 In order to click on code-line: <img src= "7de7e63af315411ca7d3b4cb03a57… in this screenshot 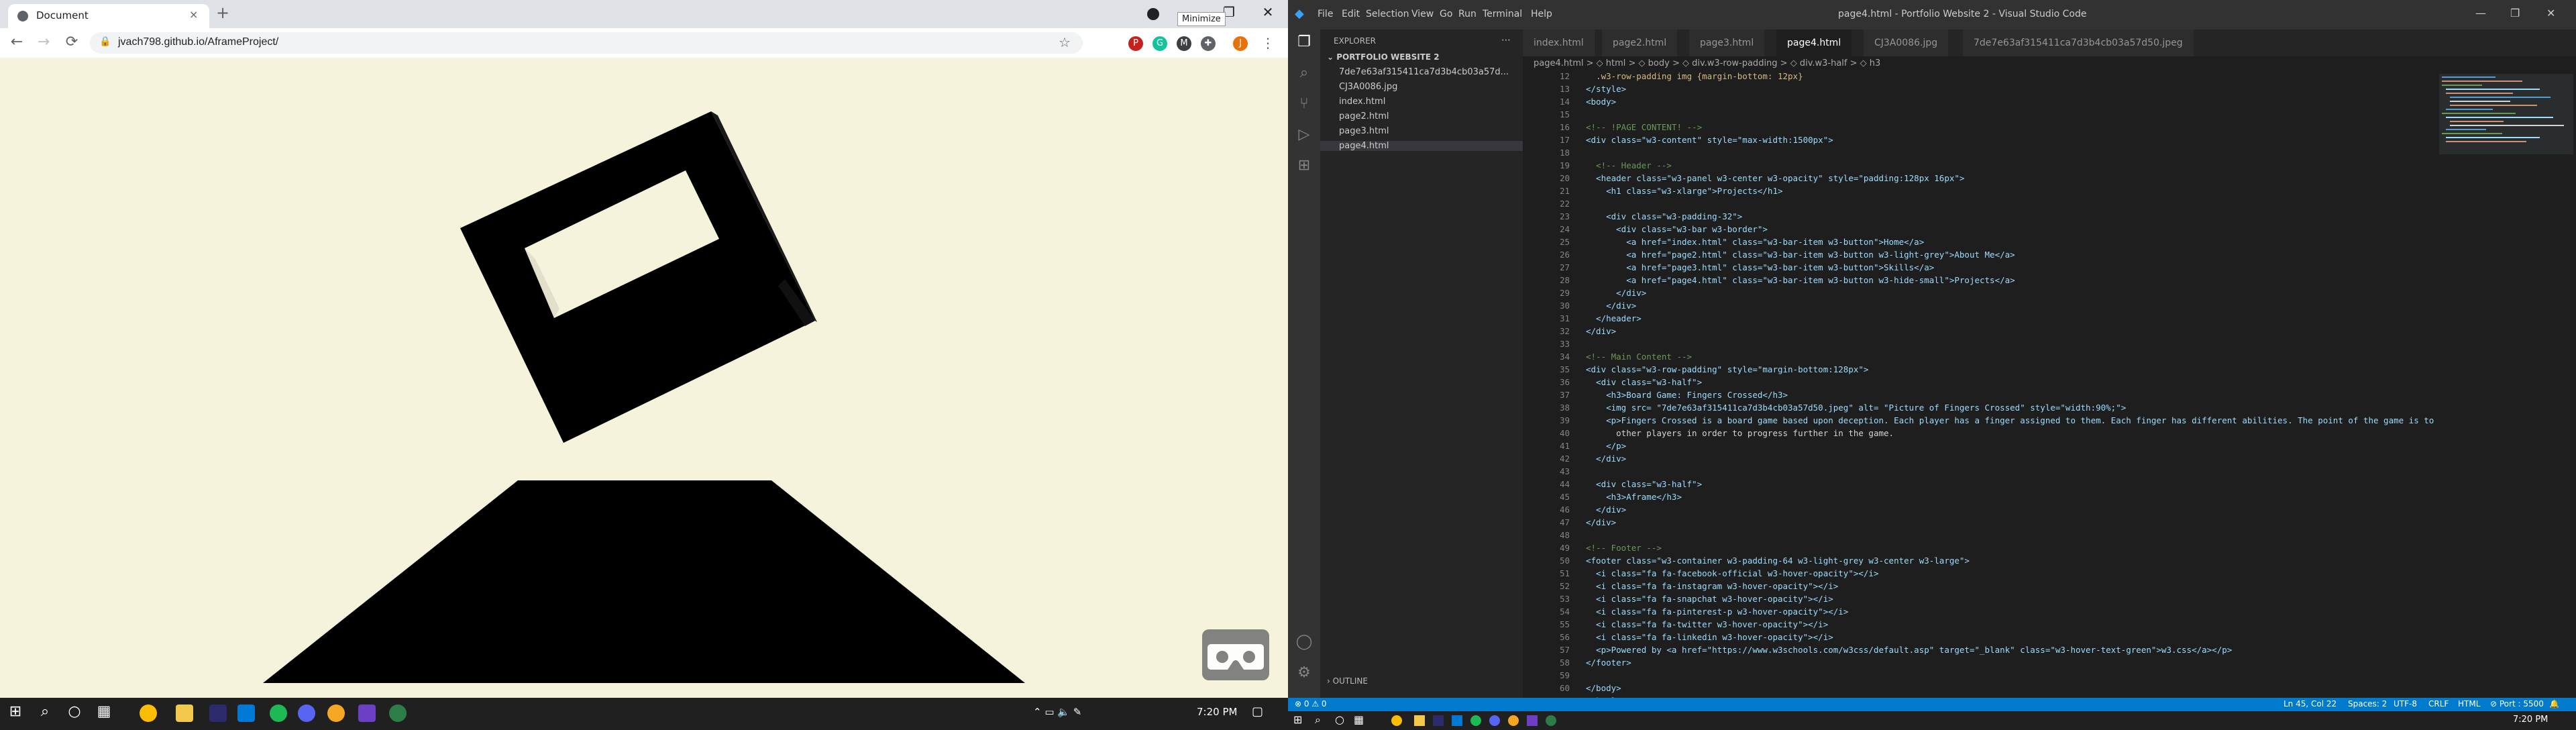, I will do `click(1856, 408)`.